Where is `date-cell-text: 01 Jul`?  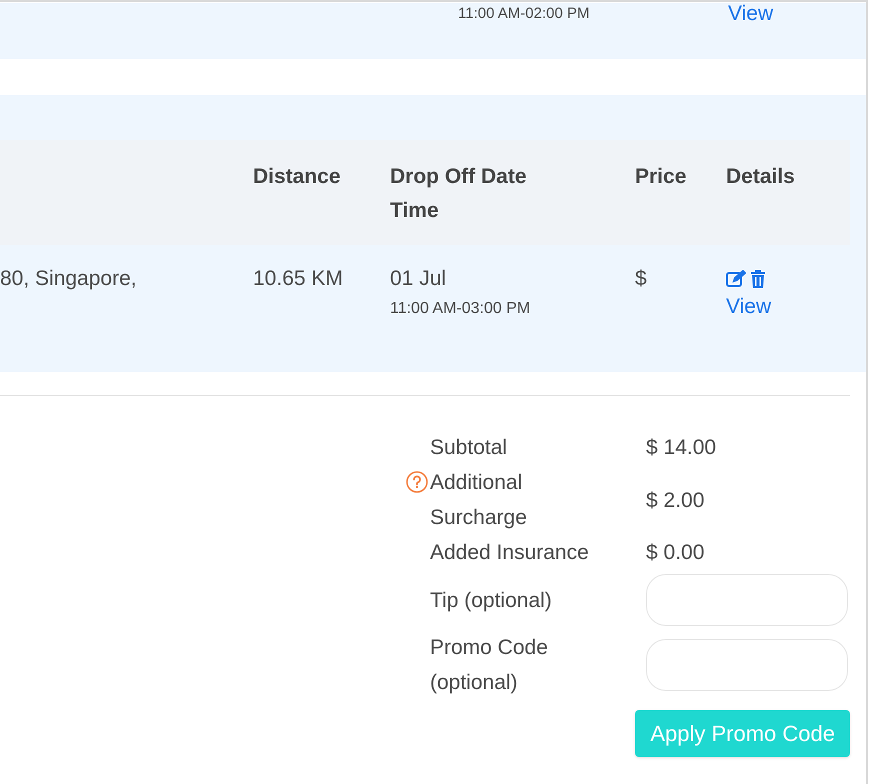 date-cell-text: 01 Jul is located at coordinates (418, 279).